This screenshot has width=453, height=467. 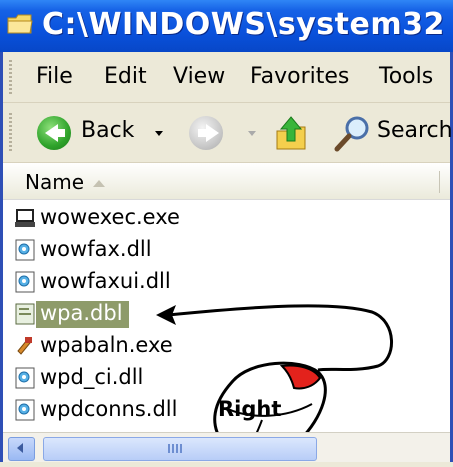 I want to click on window-bottom-edge, so click(x=226, y=464).